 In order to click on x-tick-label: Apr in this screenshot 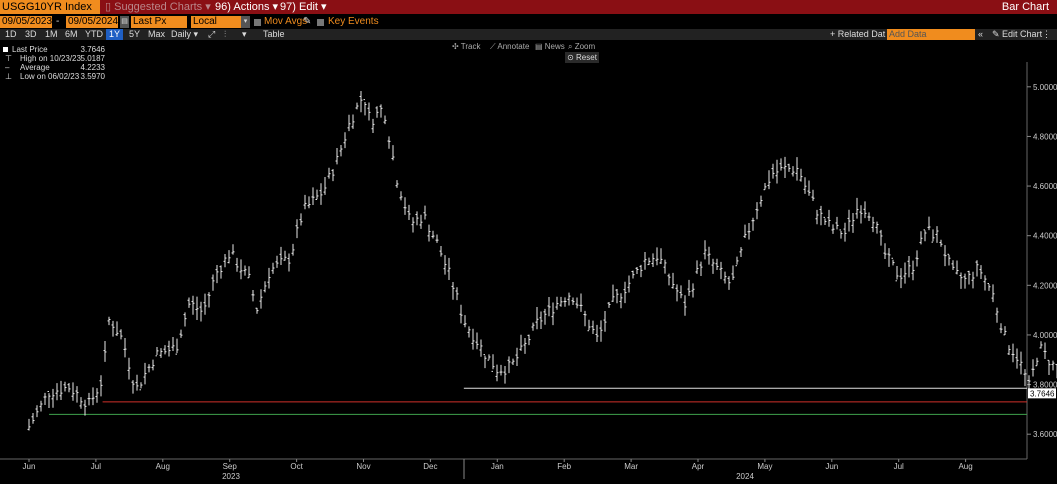, I will do `click(698, 466)`.